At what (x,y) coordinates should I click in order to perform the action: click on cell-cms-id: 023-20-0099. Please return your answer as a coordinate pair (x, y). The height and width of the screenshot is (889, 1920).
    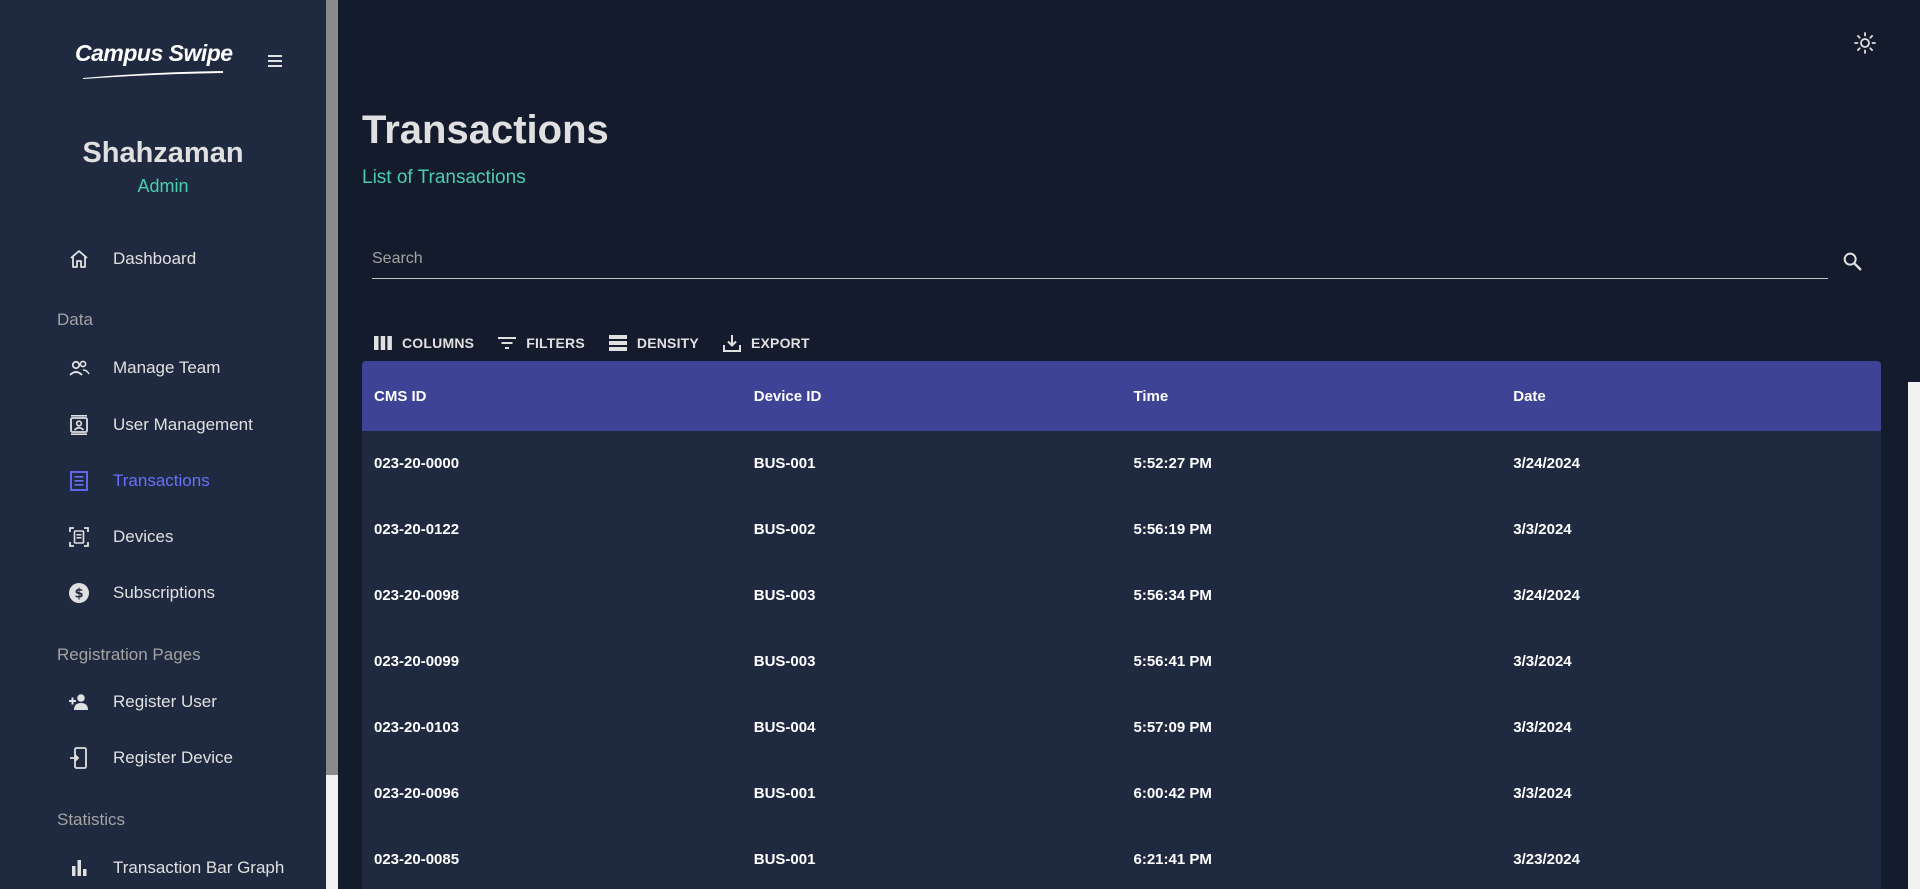
    Looking at the image, I should click on (417, 661).